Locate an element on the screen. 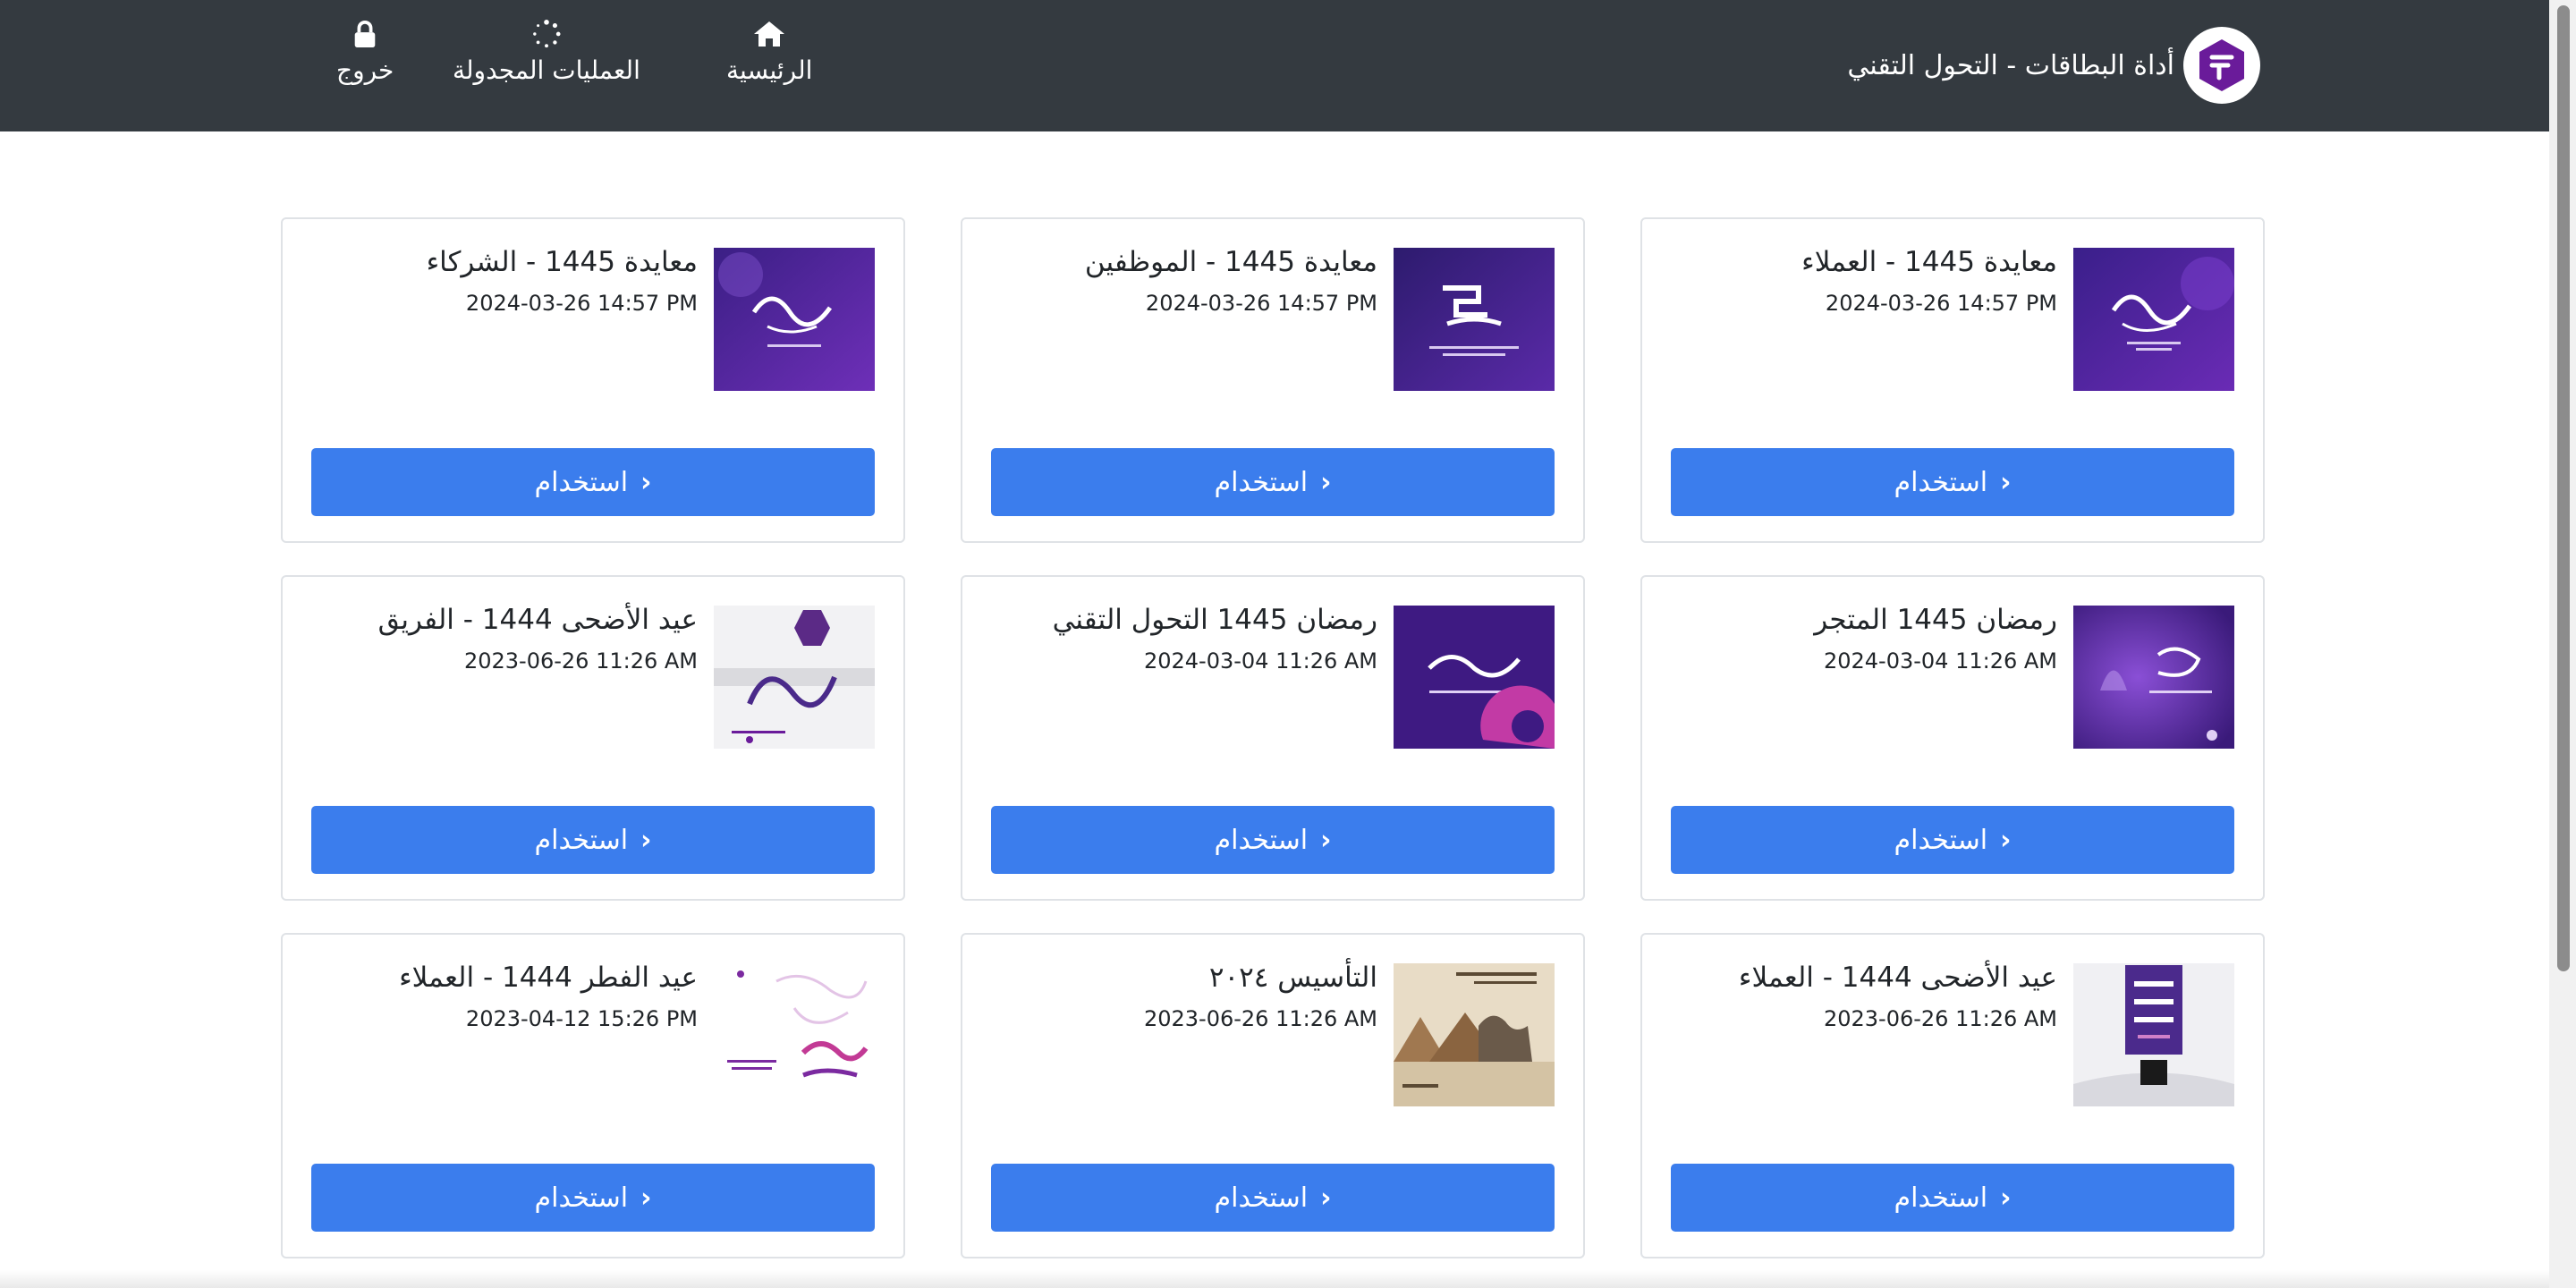  nav-logout-label: خروج is located at coordinates (365, 70).